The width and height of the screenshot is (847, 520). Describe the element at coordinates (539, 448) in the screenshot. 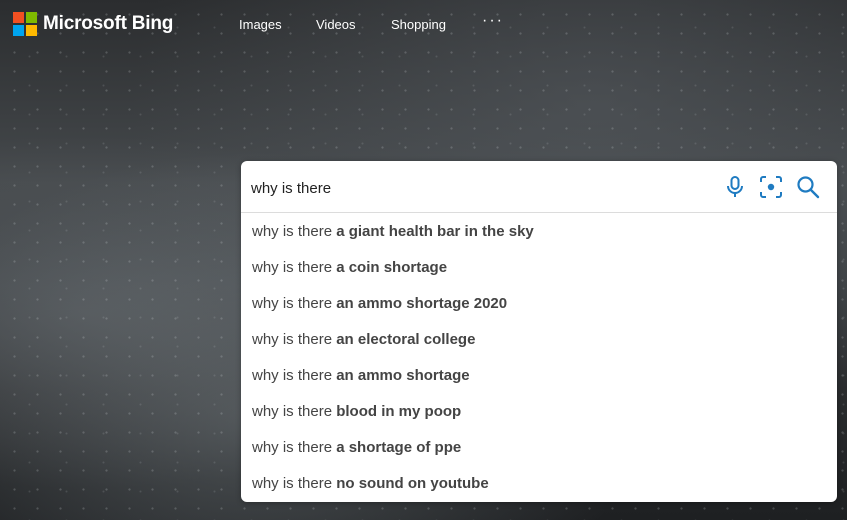

I see `suggestion-item: why is there a shortage of ppe` at that location.